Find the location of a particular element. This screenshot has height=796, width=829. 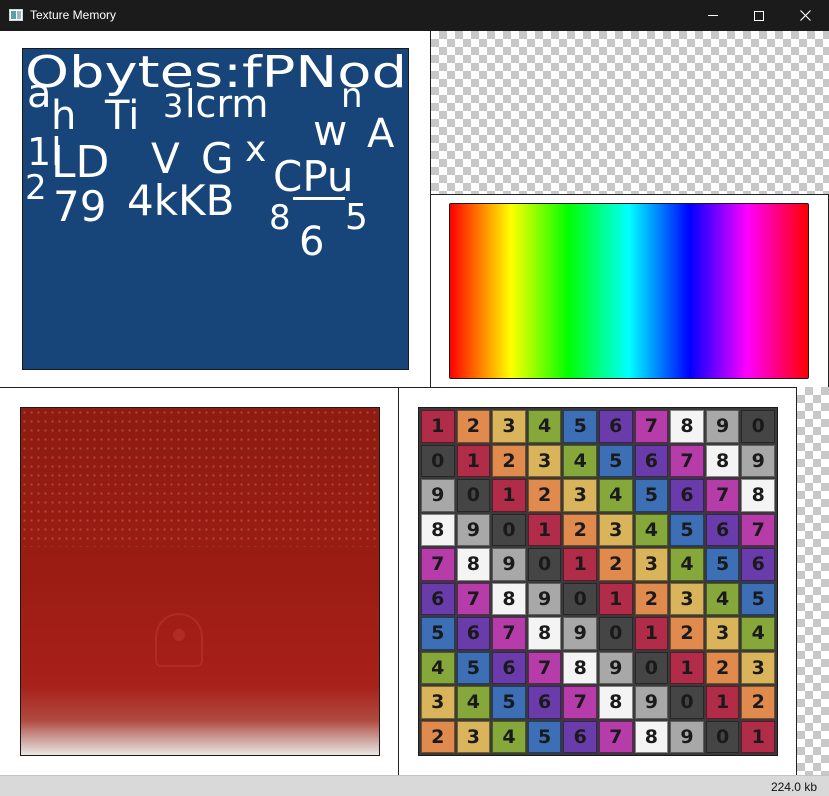

glyph: lcrm is located at coordinates (226, 104).